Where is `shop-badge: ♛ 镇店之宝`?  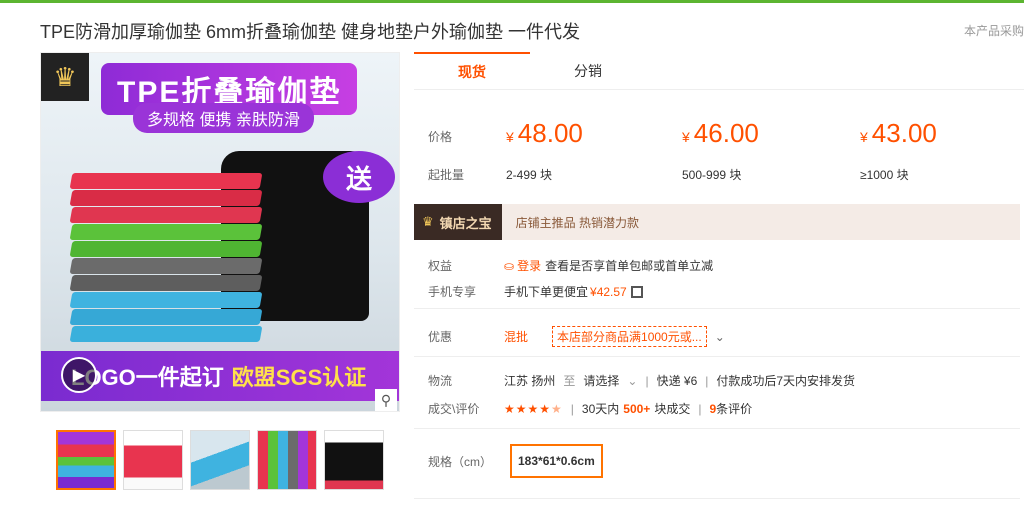 shop-badge: ♛ 镇店之宝 is located at coordinates (458, 222).